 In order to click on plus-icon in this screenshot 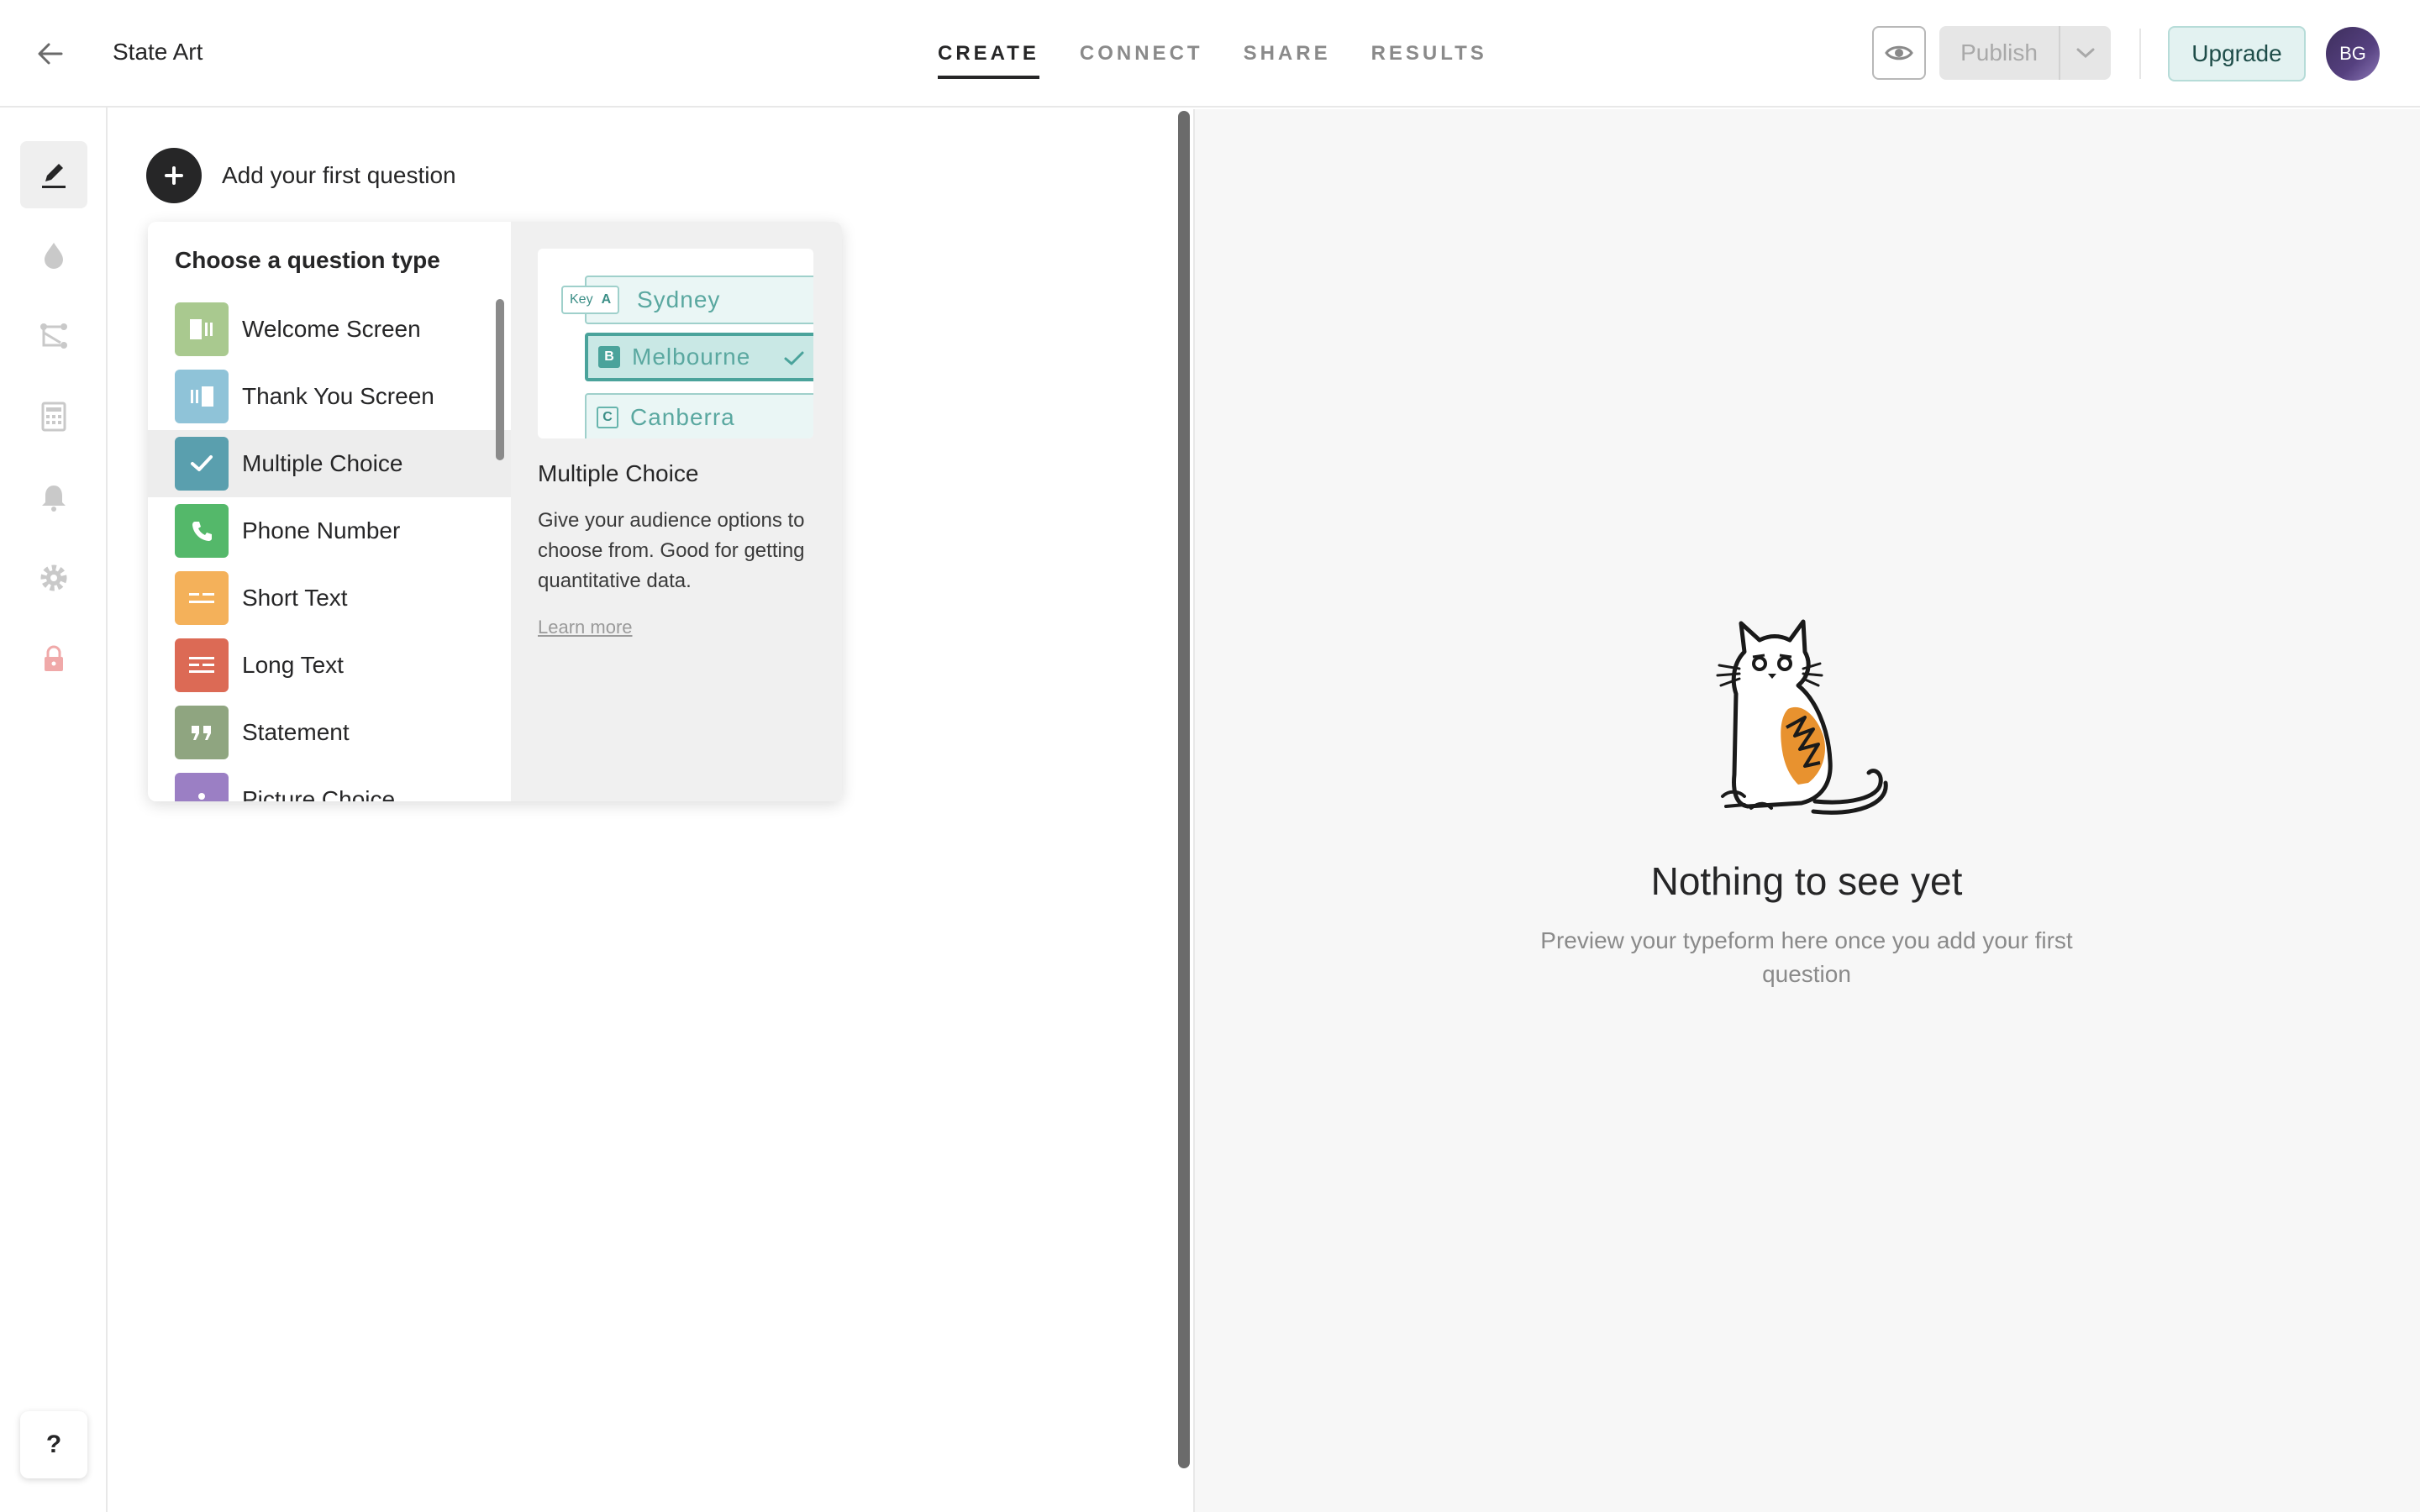, I will do `click(174, 175)`.